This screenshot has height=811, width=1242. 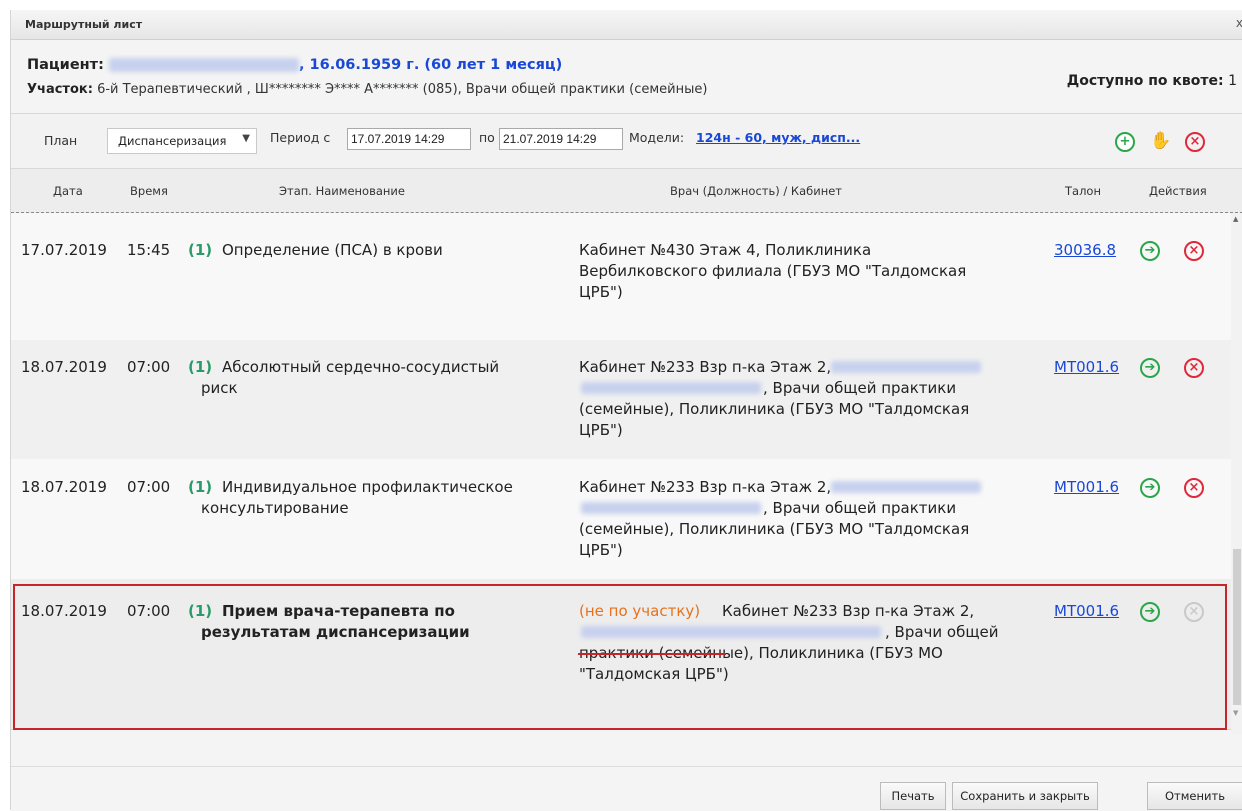 I want to click on patient-birth: , 16.06.1959 г. (60 лет 1 месяц), so click(x=430, y=65).